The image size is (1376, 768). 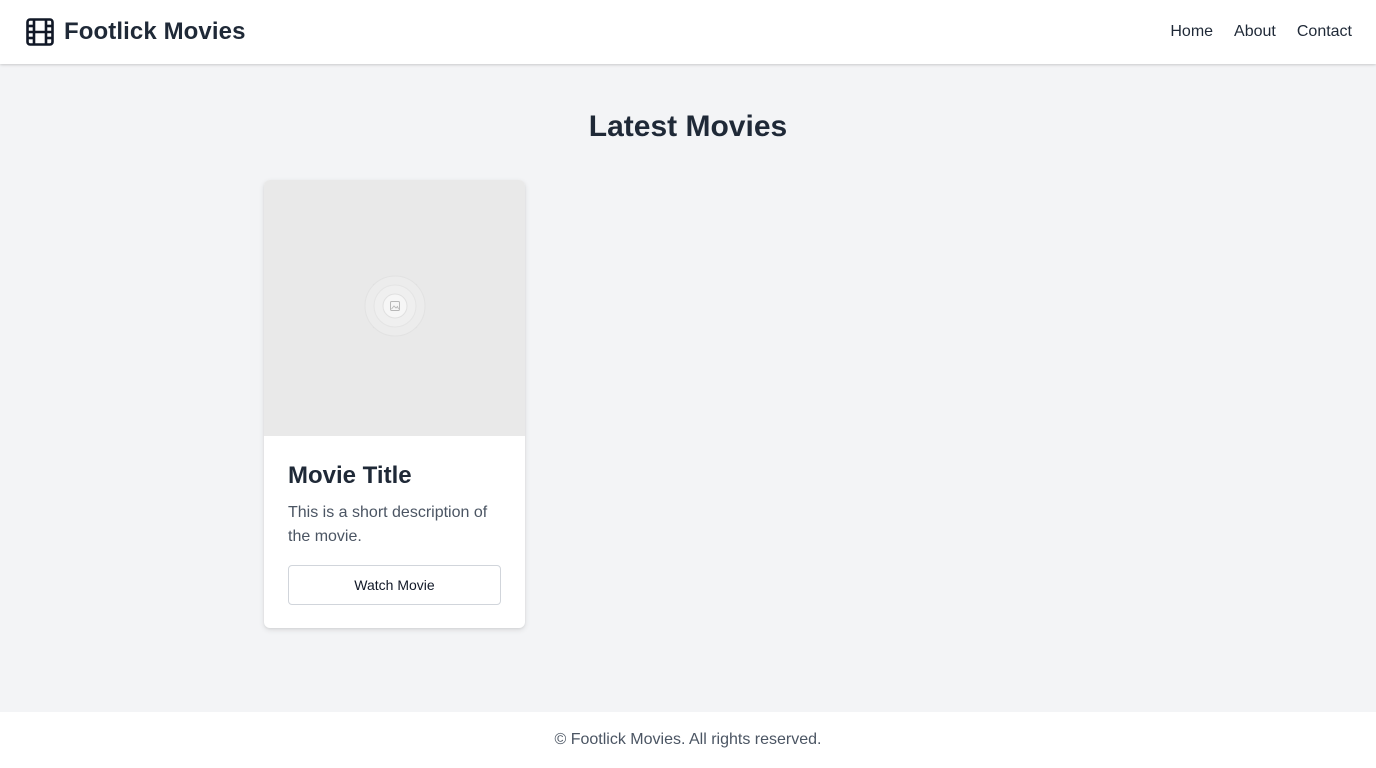 I want to click on nav-link-about: About, so click(x=1255, y=32).